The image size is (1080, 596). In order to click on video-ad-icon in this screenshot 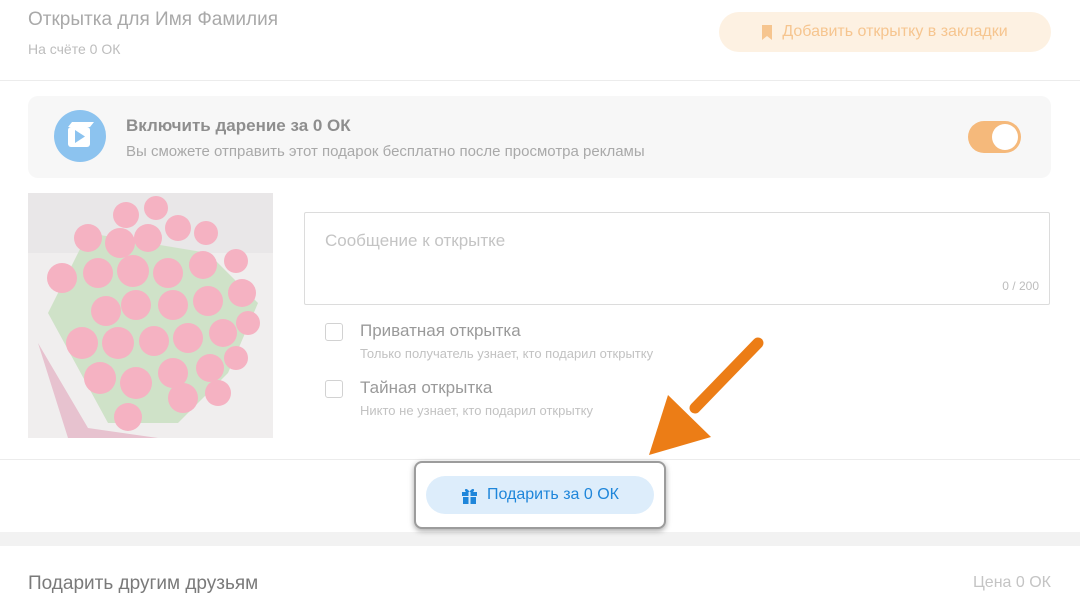, I will do `click(80, 136)`.